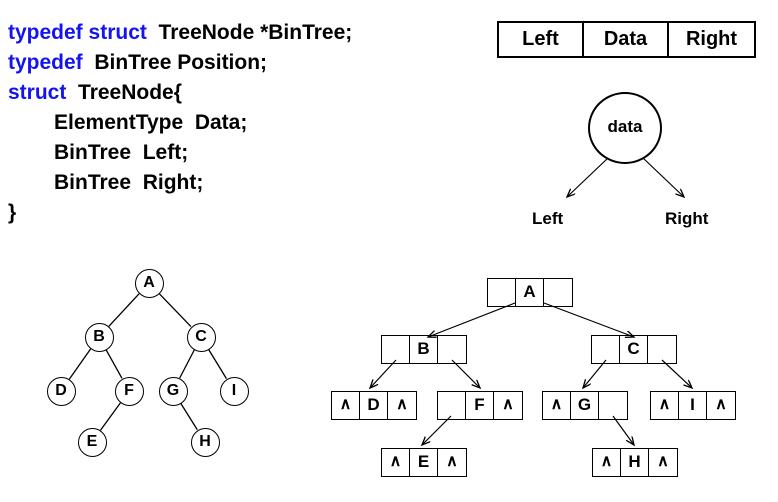 This screenshot has width=778, height=502. I want to click on linked-node-H-data-cell: H, so click(635, 462).